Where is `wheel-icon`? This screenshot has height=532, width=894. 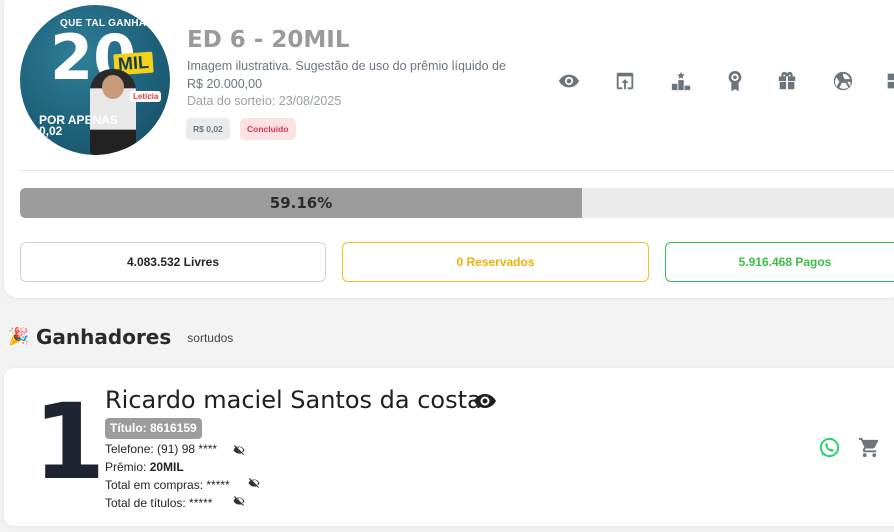 wheel-icon is located at coordinates (843, 81).